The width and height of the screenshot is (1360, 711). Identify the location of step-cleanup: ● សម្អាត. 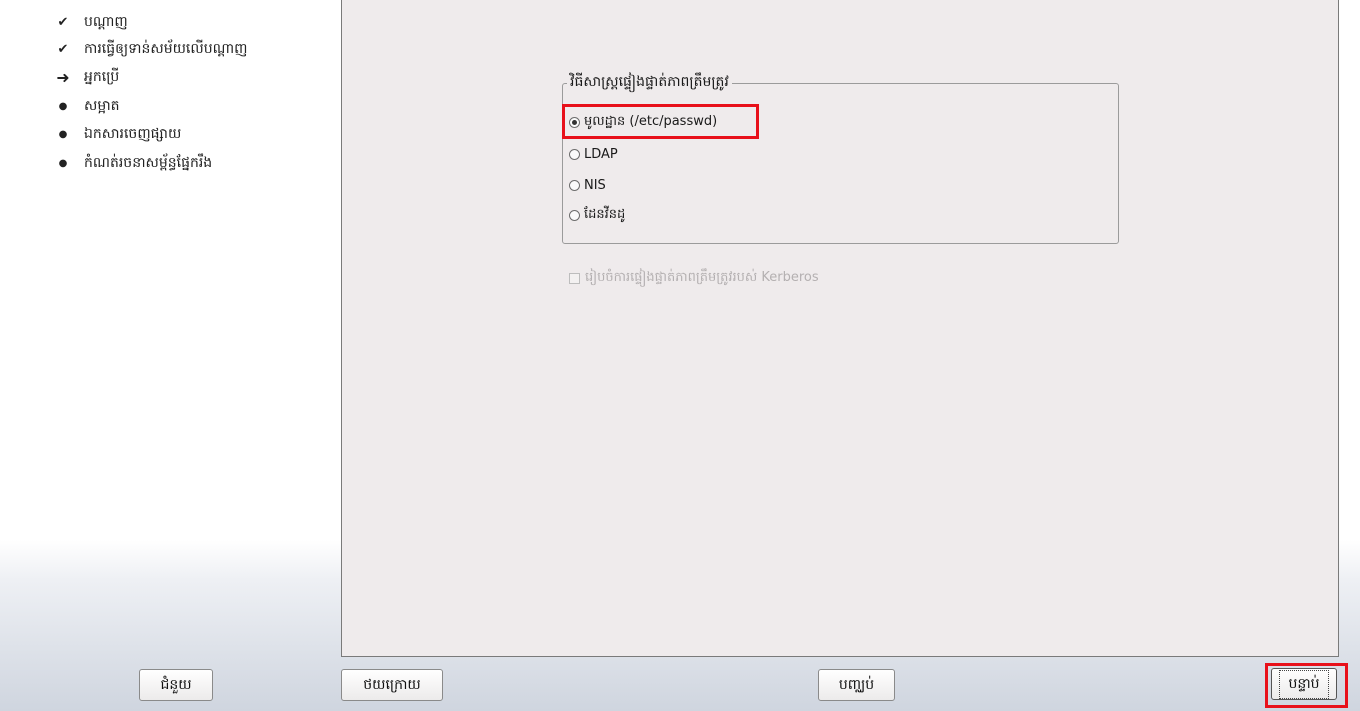
(86, 106).